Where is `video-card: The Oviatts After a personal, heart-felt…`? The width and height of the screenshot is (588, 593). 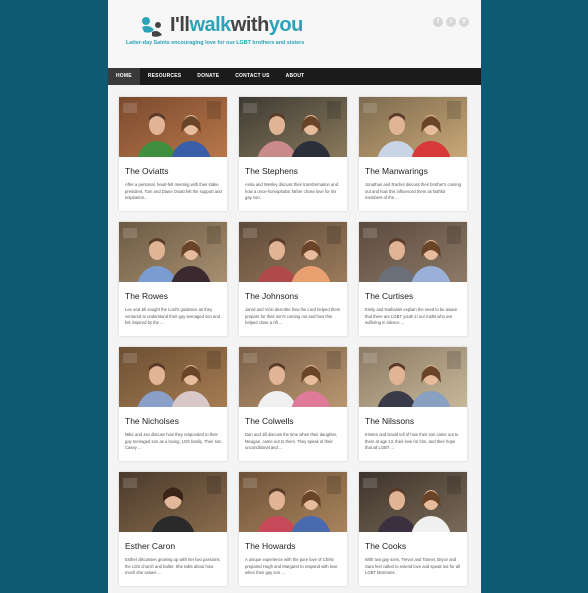 video-card: The Oviatts After a personal, heart-felt… is located at coordinates (173, 154).